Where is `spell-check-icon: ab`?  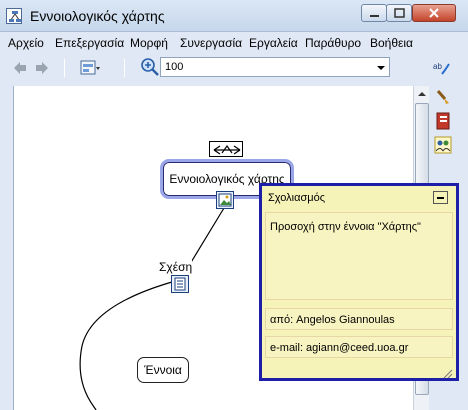
spell-check-icon: ab is located at coordinates (442, 68).